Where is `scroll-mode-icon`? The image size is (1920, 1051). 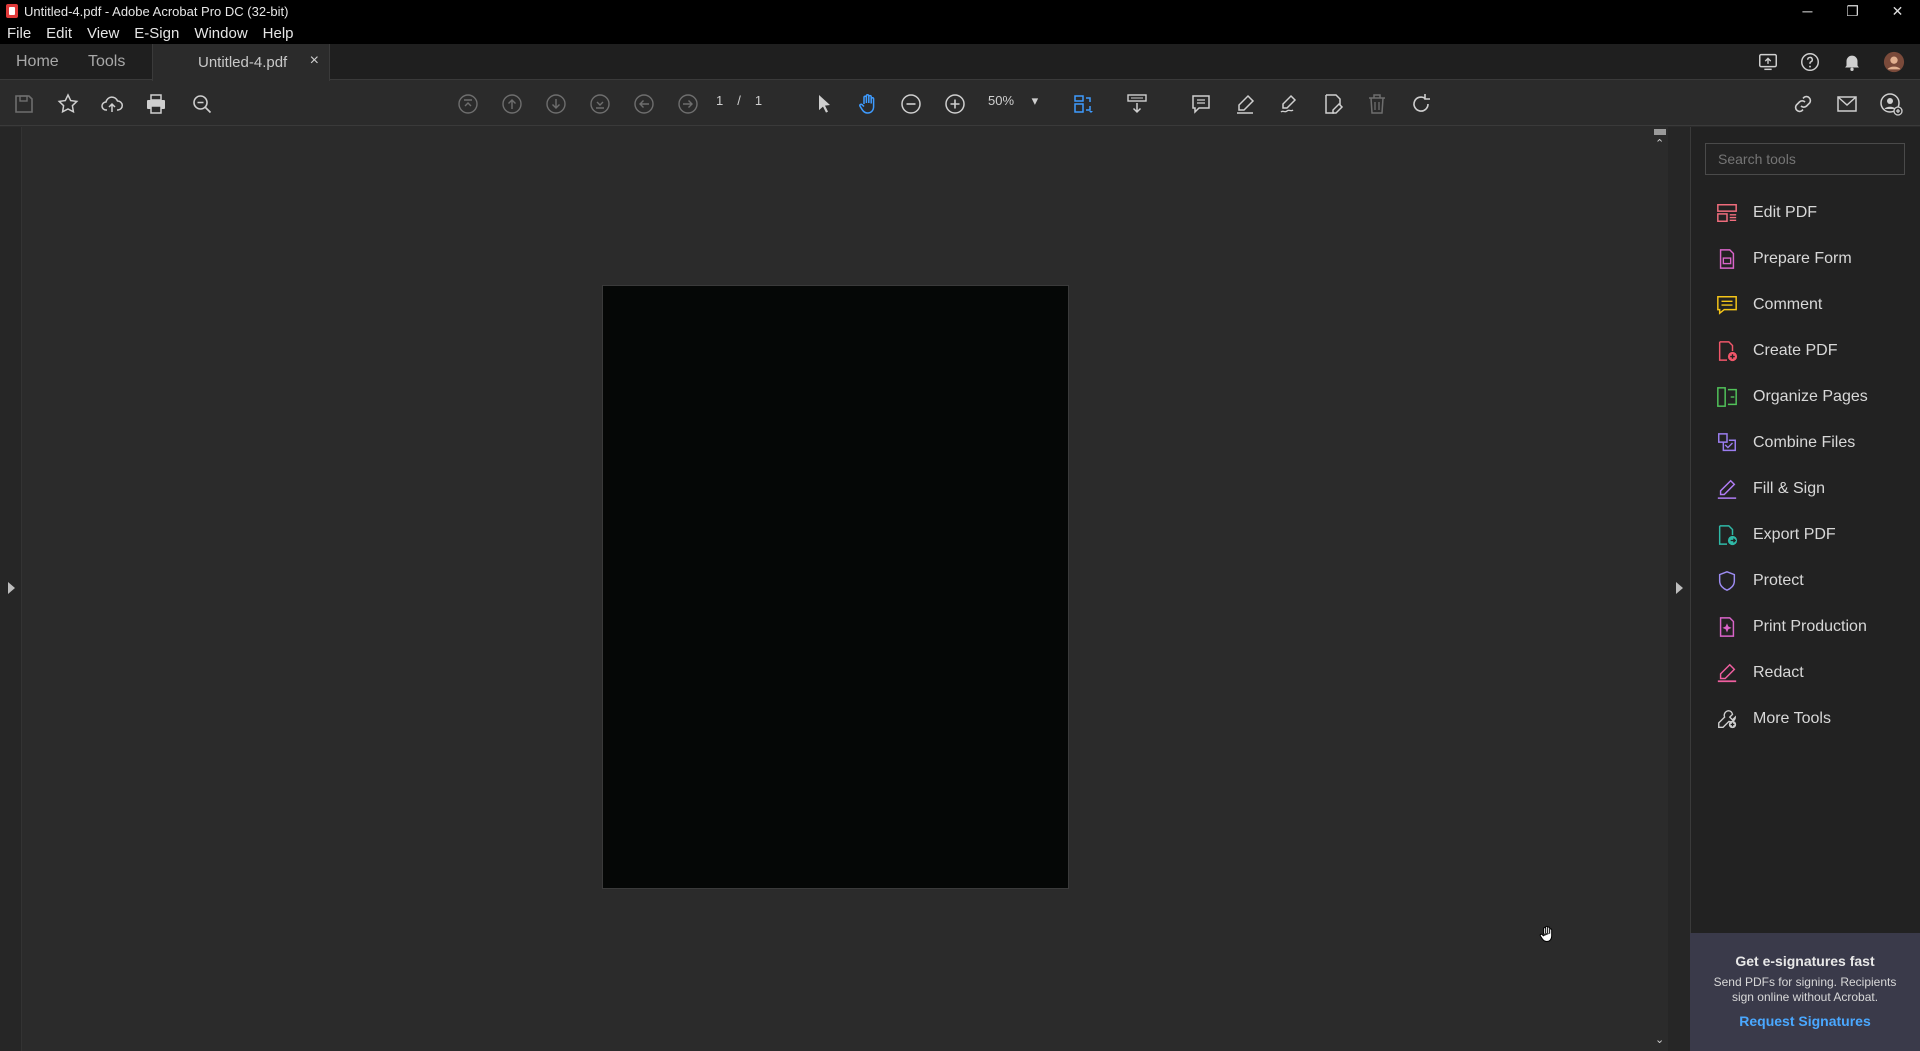
scroll-mode-icon is located at coordinates (1137, 104).